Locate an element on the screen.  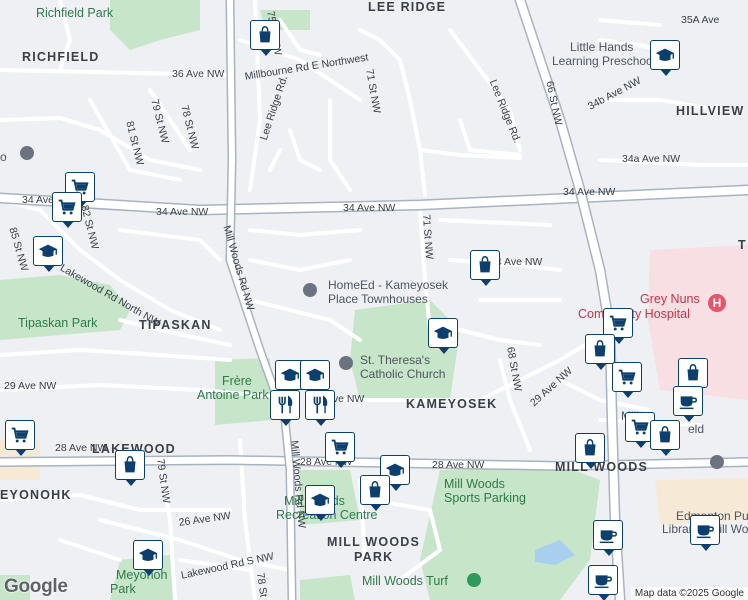
poi-label: o is located at coordinates (3, 157).